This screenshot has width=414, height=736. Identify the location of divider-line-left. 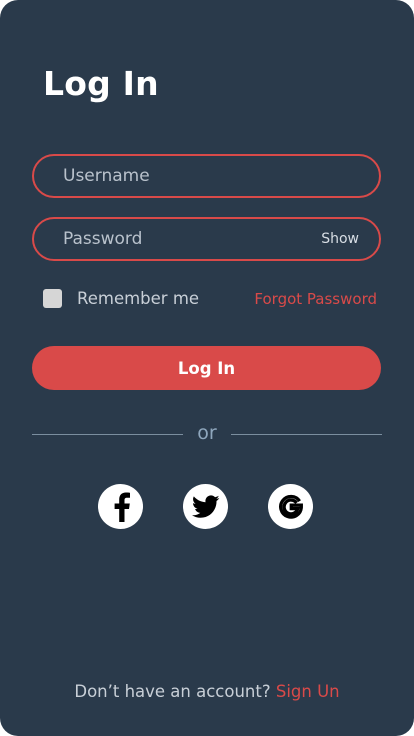
(107, 434).